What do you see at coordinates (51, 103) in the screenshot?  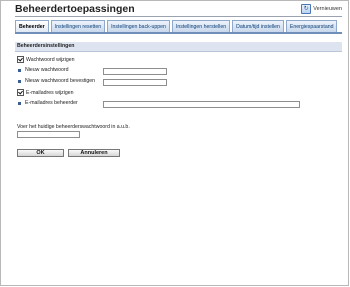 I see `admin-email-label: E-mailadres beheerder` at bounding box center [51, 103].